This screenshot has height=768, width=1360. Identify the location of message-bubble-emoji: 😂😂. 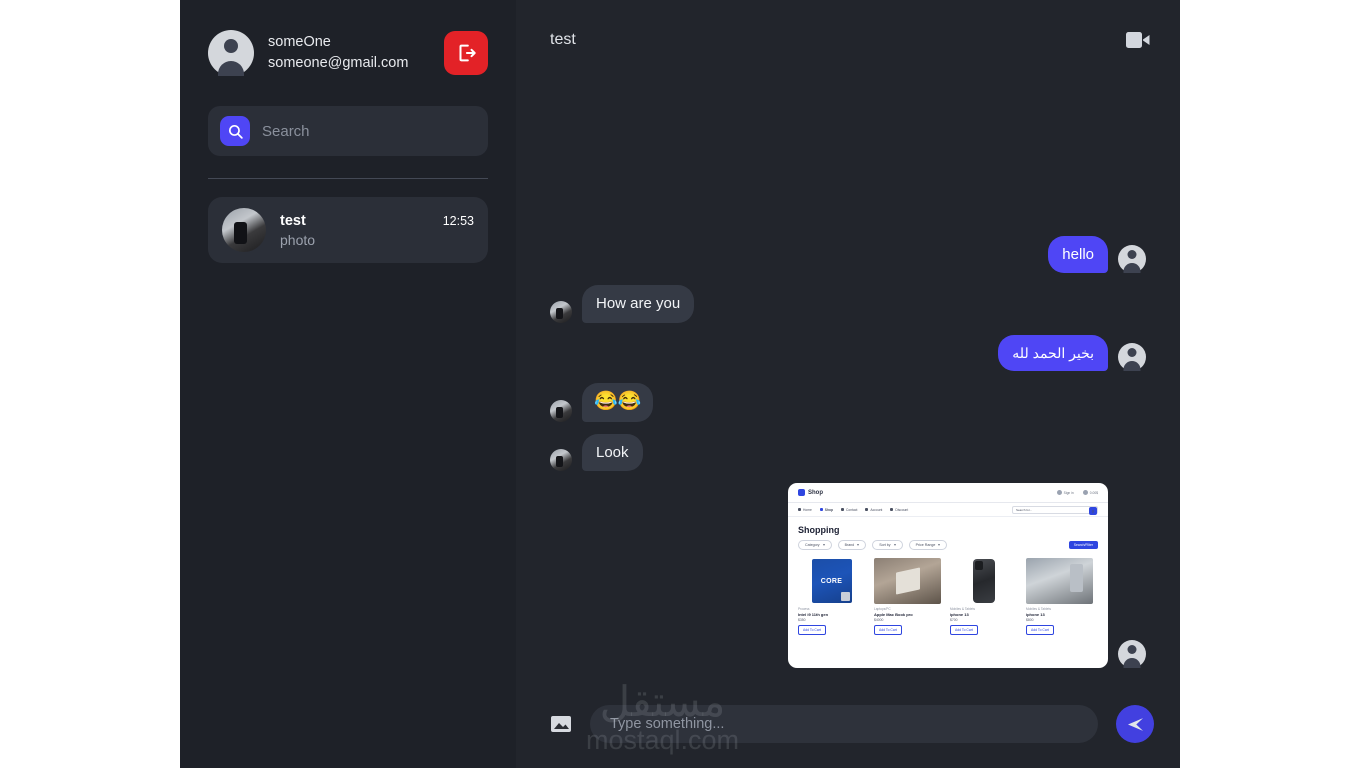
(618, 402).